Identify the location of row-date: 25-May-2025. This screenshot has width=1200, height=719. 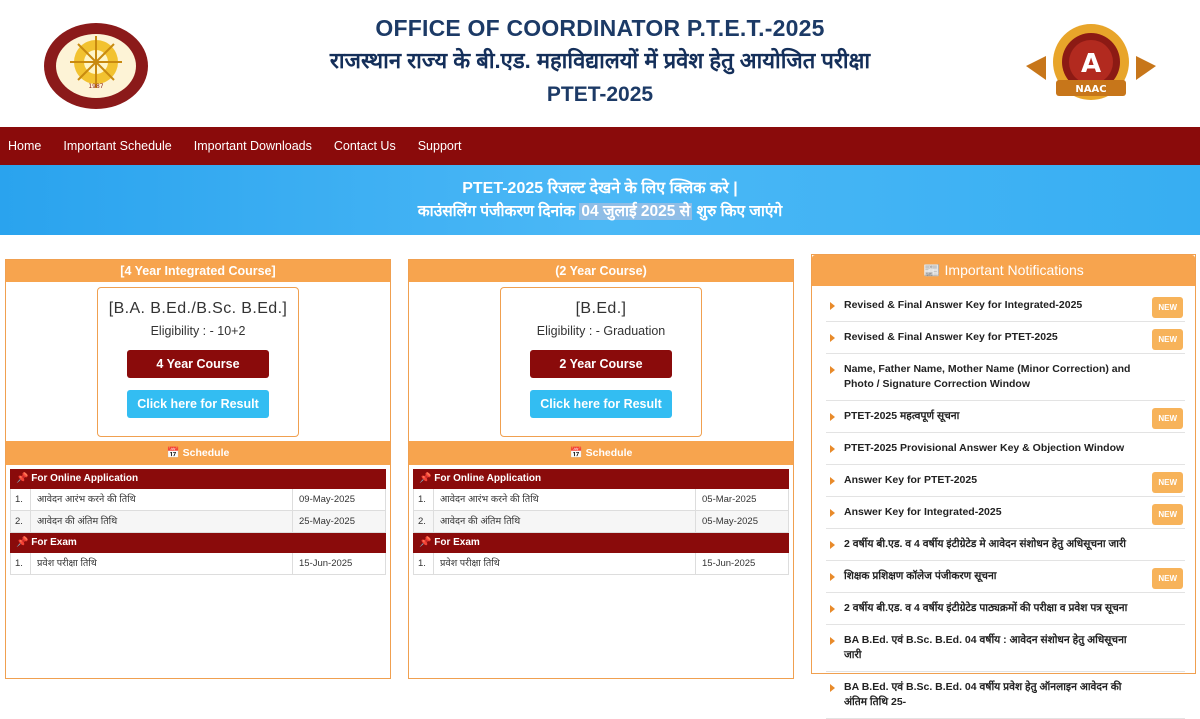
(327, 521).